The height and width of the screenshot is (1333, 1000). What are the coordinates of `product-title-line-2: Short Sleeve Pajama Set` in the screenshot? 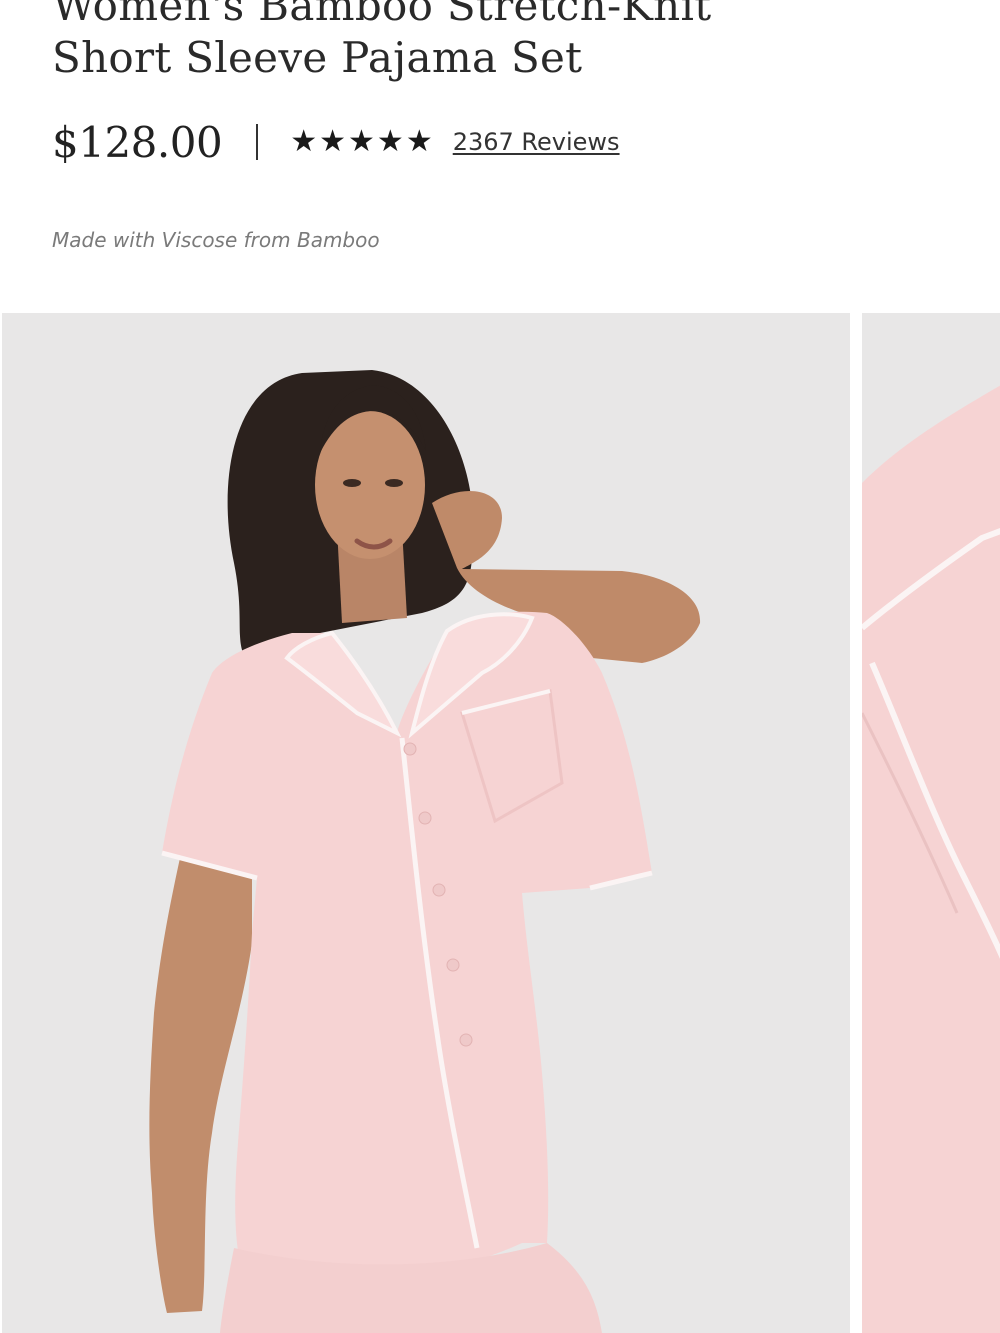 It's located at (317, 57).